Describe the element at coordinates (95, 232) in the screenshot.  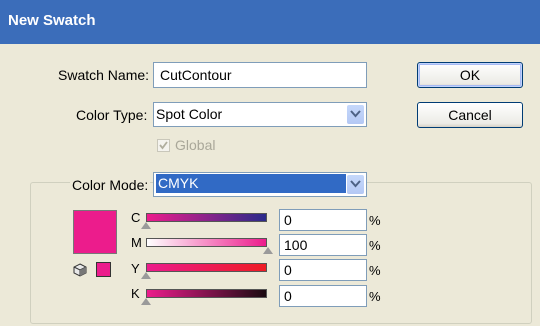
I see `color-preview-swatch` at that location.